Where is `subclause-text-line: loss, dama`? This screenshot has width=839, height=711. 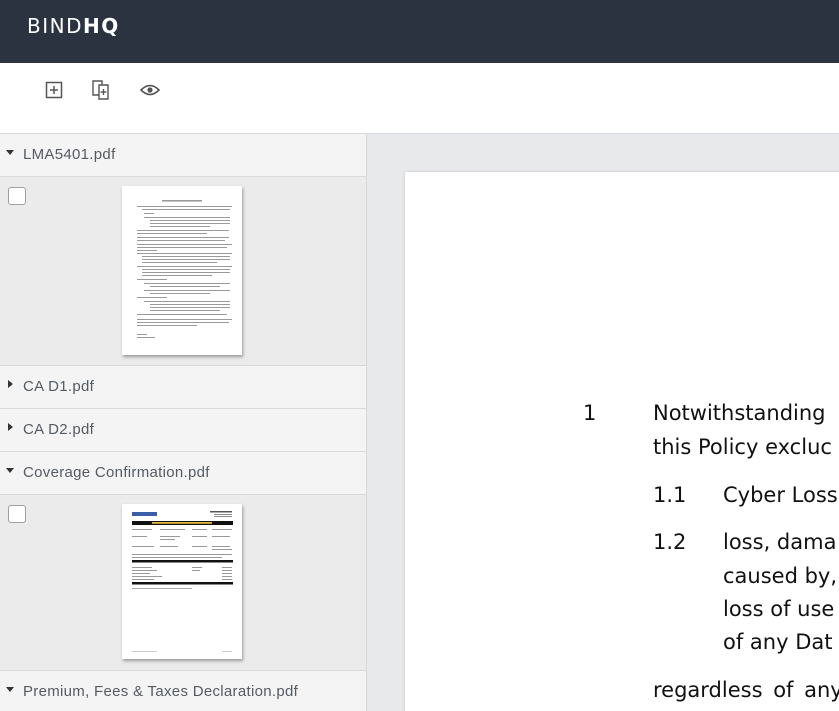
subclause-text-line: loss, dama is located at coordinates (780, 542).